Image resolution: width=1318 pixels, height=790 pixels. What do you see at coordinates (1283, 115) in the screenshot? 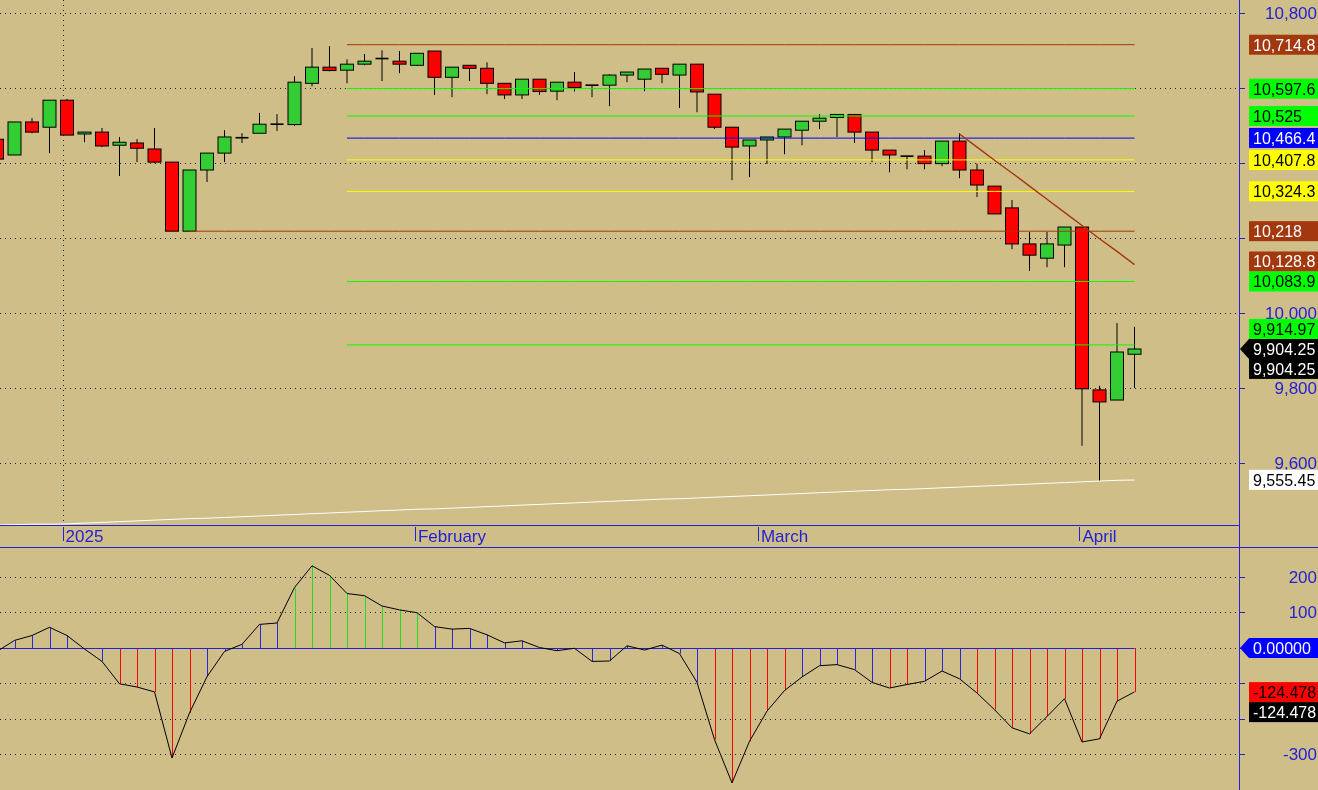
I see `value-tag: 10,525` at bounding box center [1283, 115].